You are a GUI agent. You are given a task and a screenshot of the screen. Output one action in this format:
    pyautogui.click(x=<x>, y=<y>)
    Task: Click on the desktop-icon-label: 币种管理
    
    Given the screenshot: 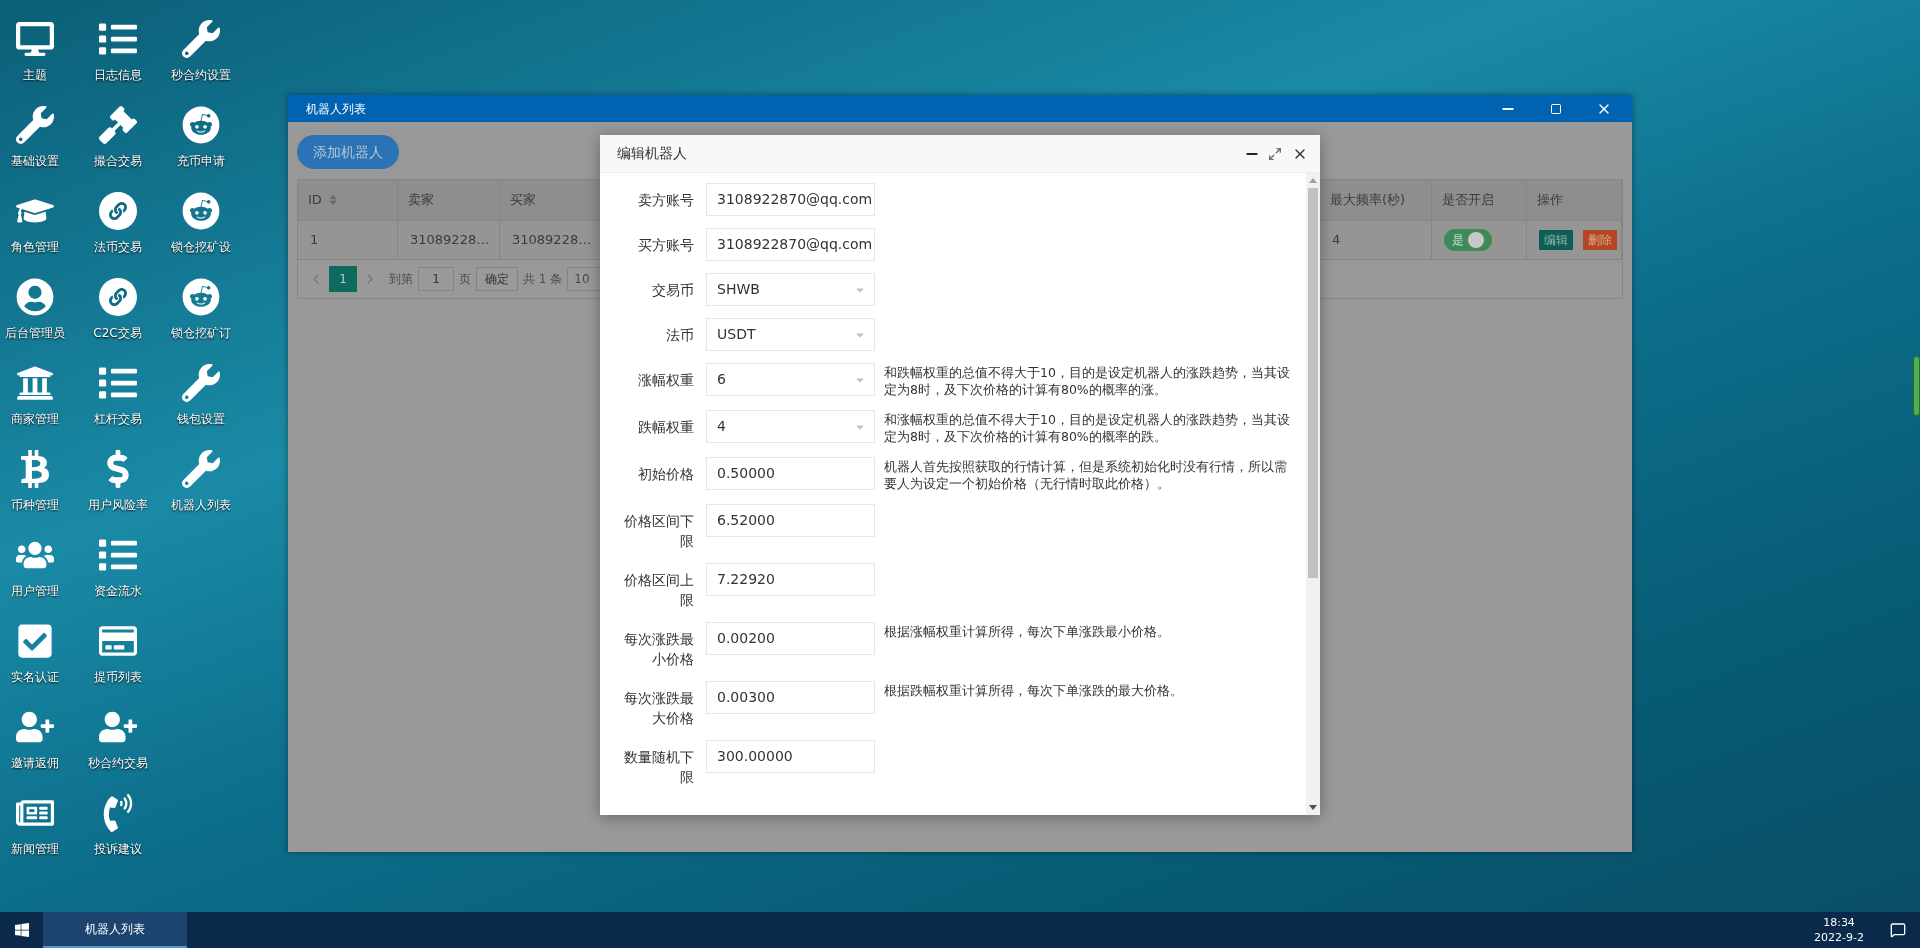 What is the action you would take?
    pyautogui.click(x=34, y=505)
    